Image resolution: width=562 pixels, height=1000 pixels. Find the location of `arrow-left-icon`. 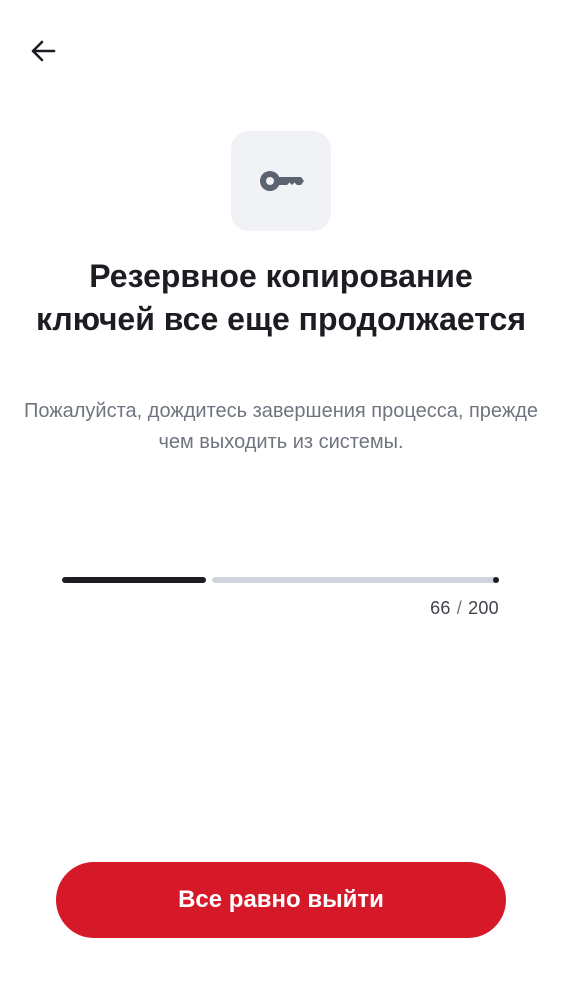

arrow-left-icon is located at coordinates (43, 51).